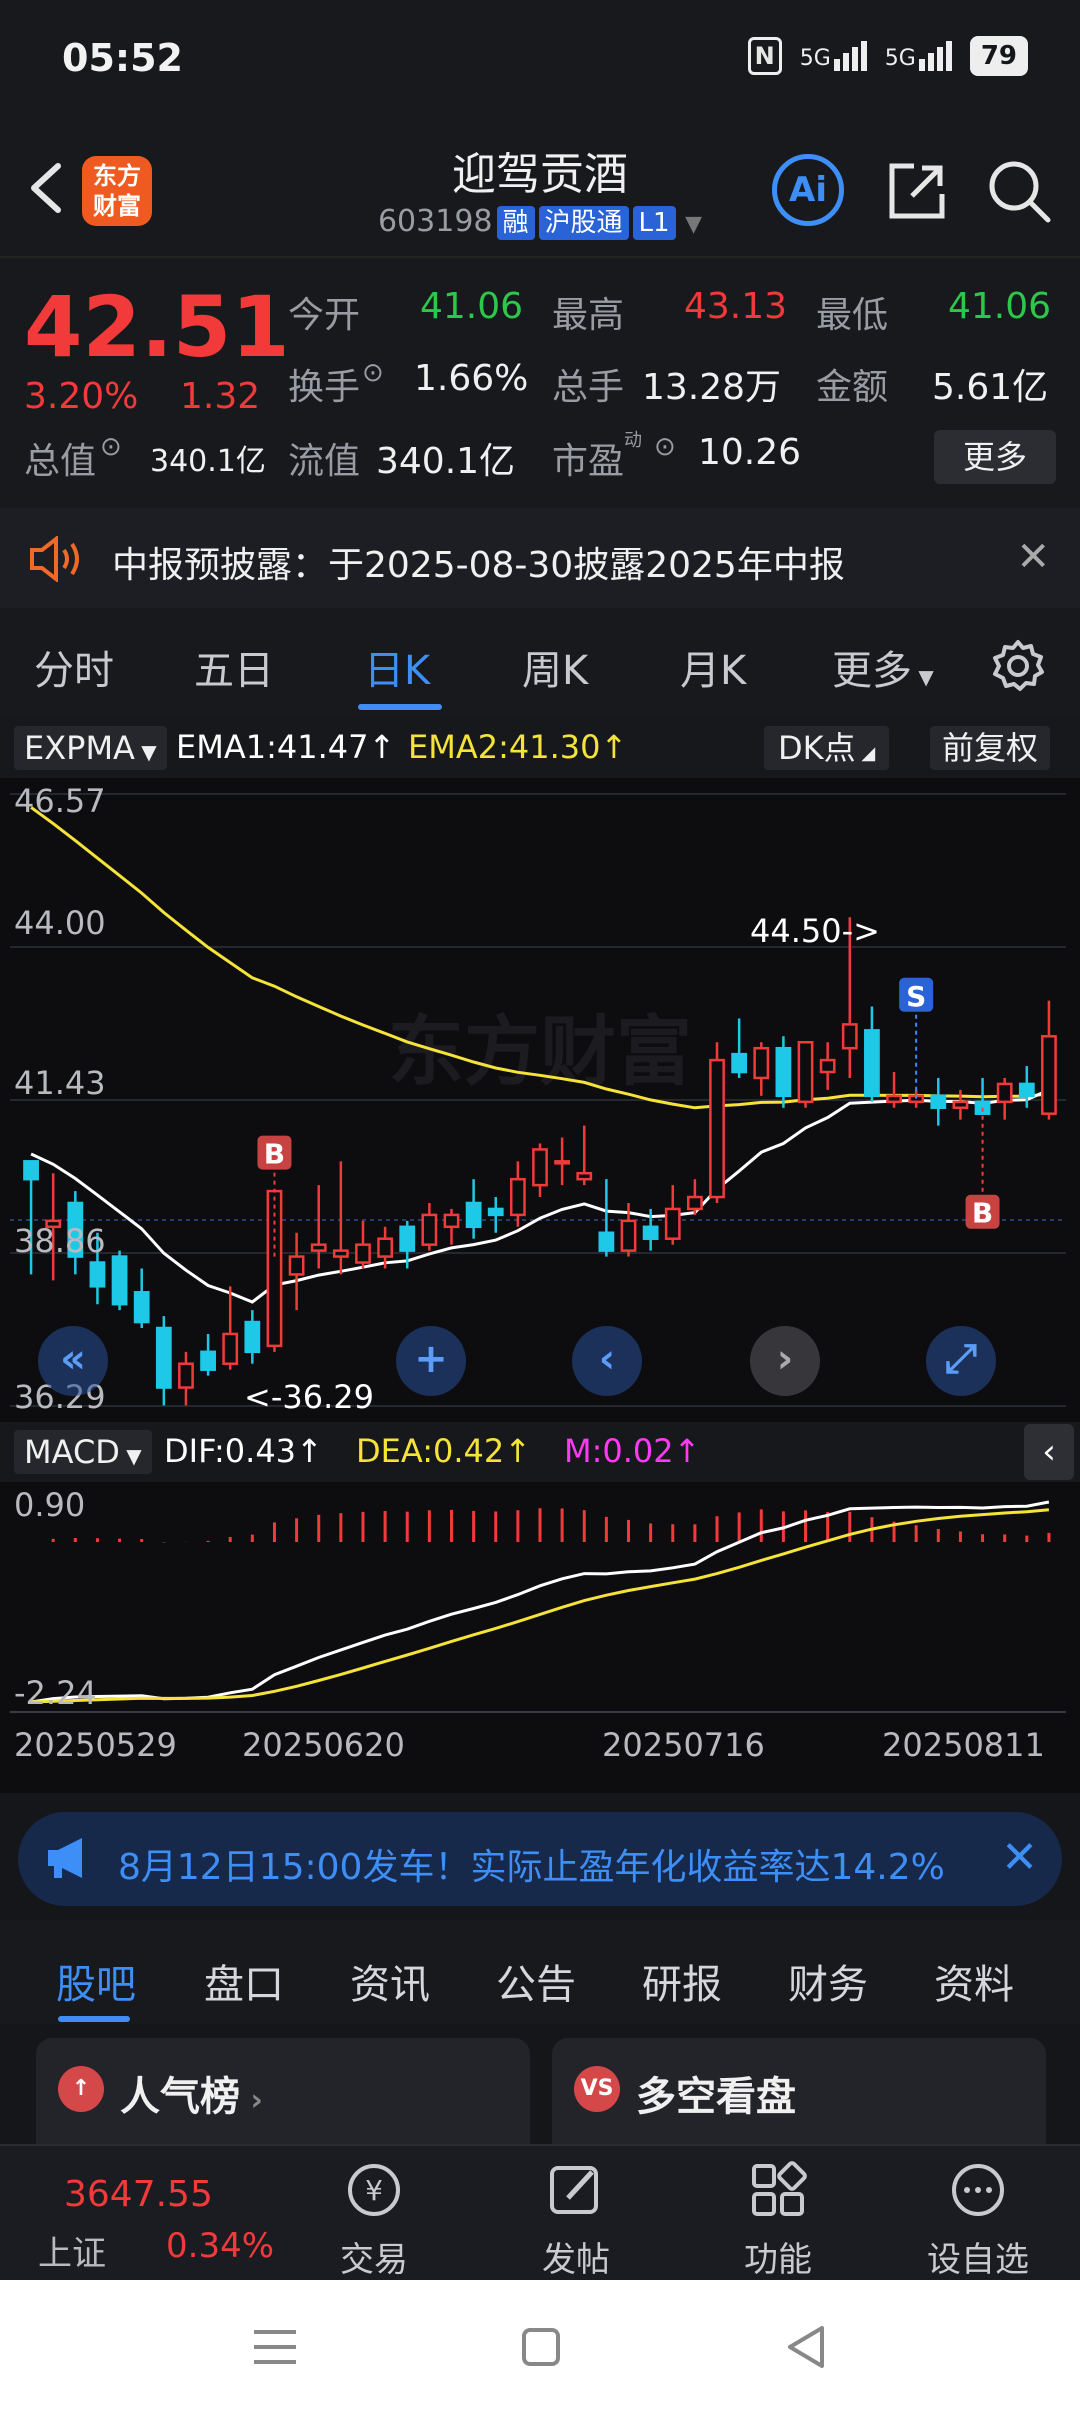  What do you see at coordinates (576, 2220) in the screenshot?
I see `post-button: 发帖` at bounding box center [576, 2220].